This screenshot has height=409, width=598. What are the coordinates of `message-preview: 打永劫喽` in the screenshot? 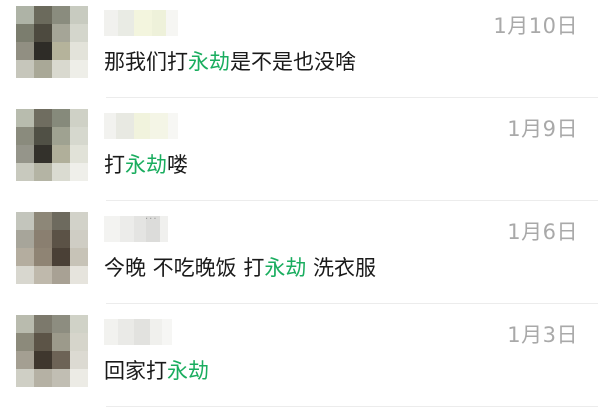 It's located at (146, 164).